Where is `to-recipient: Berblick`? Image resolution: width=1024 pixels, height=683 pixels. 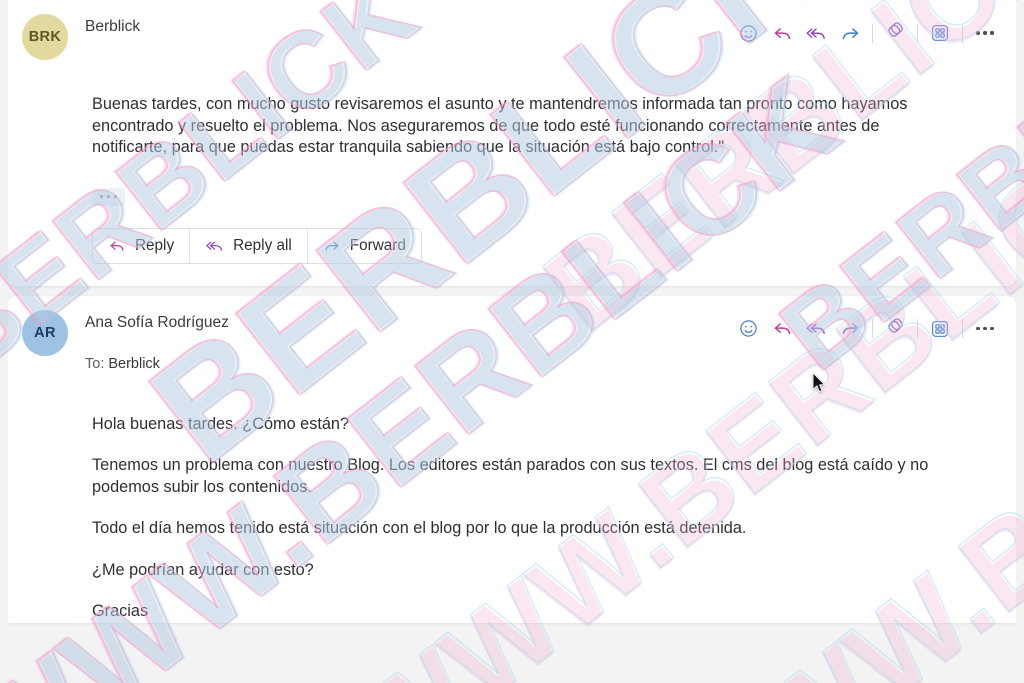 to-recipient: Berblick is located at coordinates (134, 364).